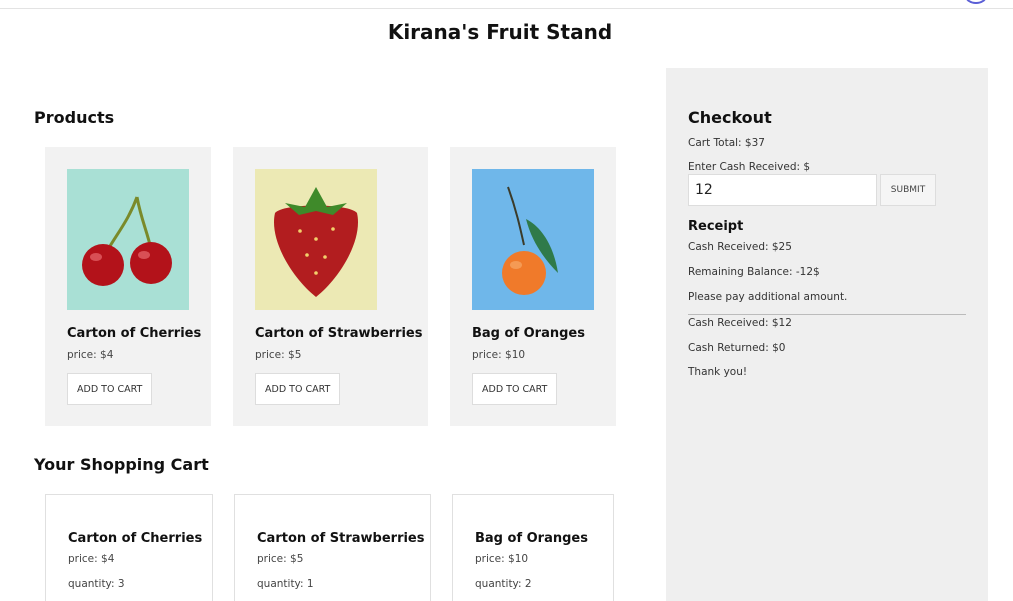  What do you see at coordinates (716, 226) in the screenshot?
I see `receipt-heading: Receipt` at bounding box center [716, 226].